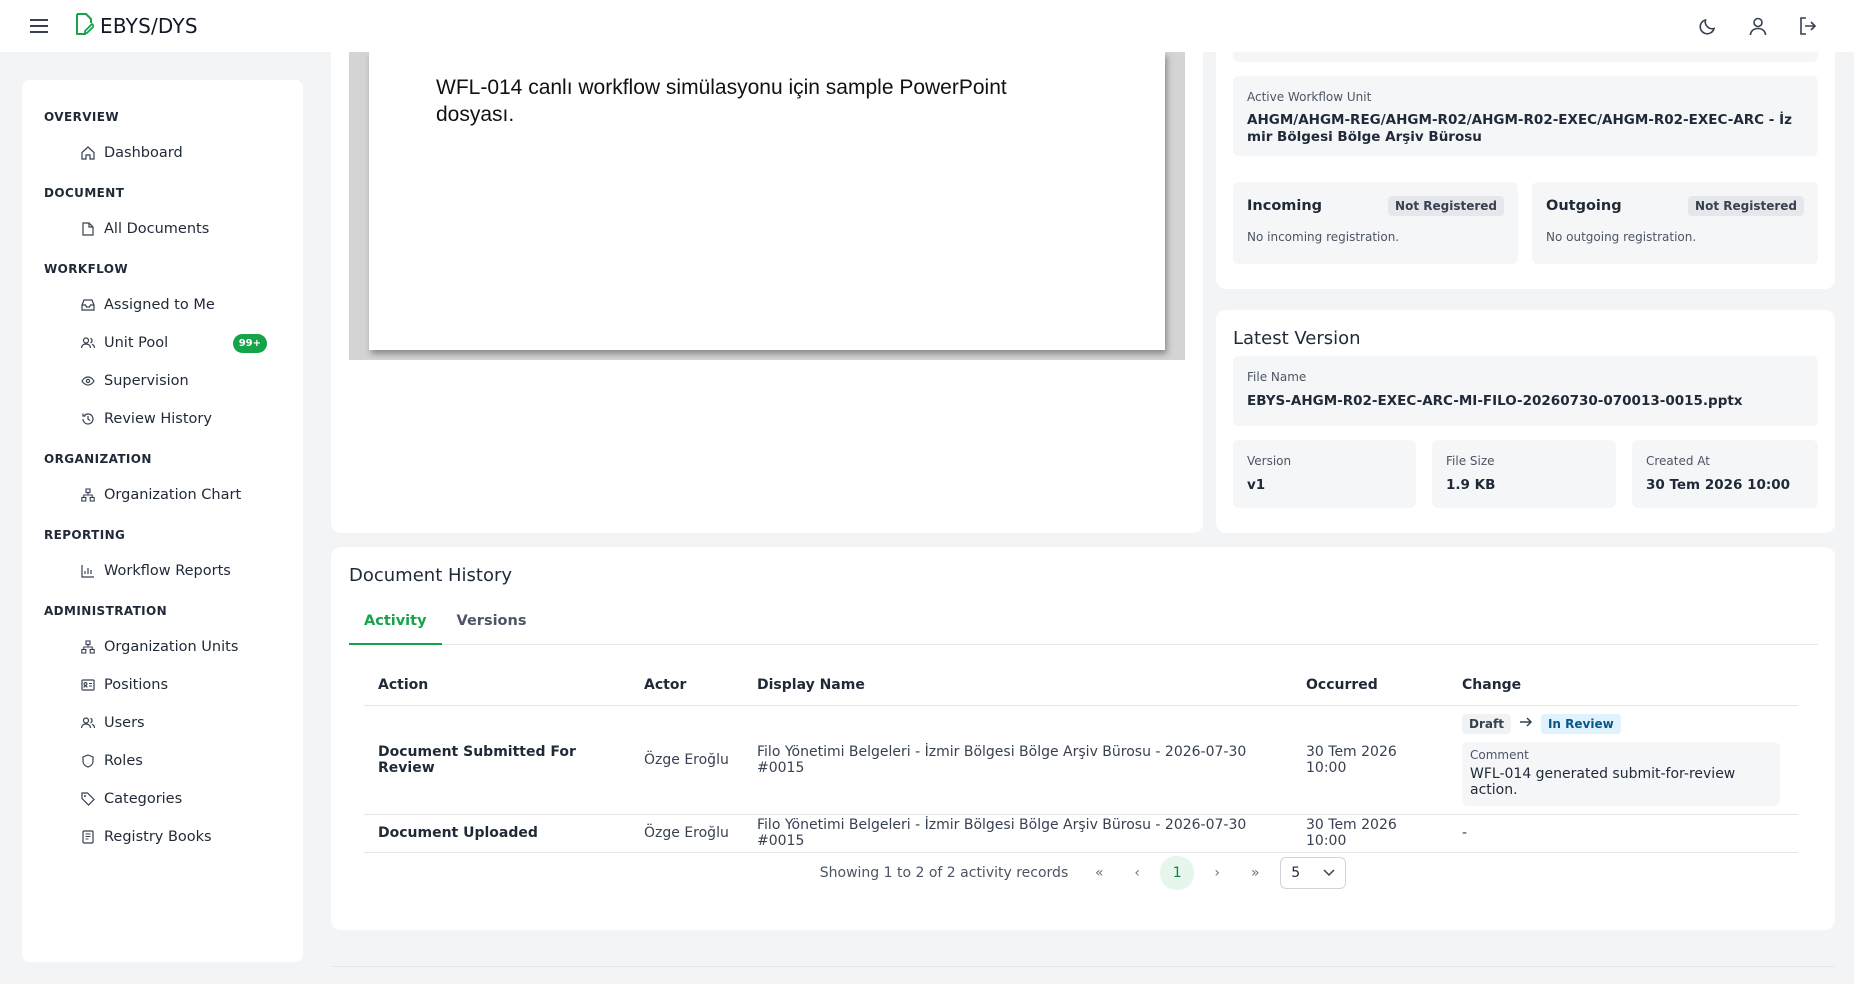  Describe the element at coordinates (1524, 474) in the screenshot. I see `file-size-box: File Size 1.9 KB` at that location.